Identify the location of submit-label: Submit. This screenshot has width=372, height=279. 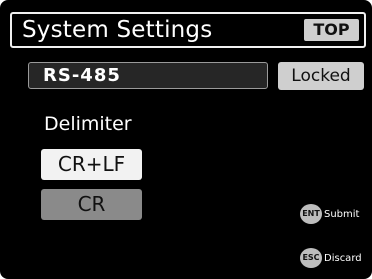
(342, 214).